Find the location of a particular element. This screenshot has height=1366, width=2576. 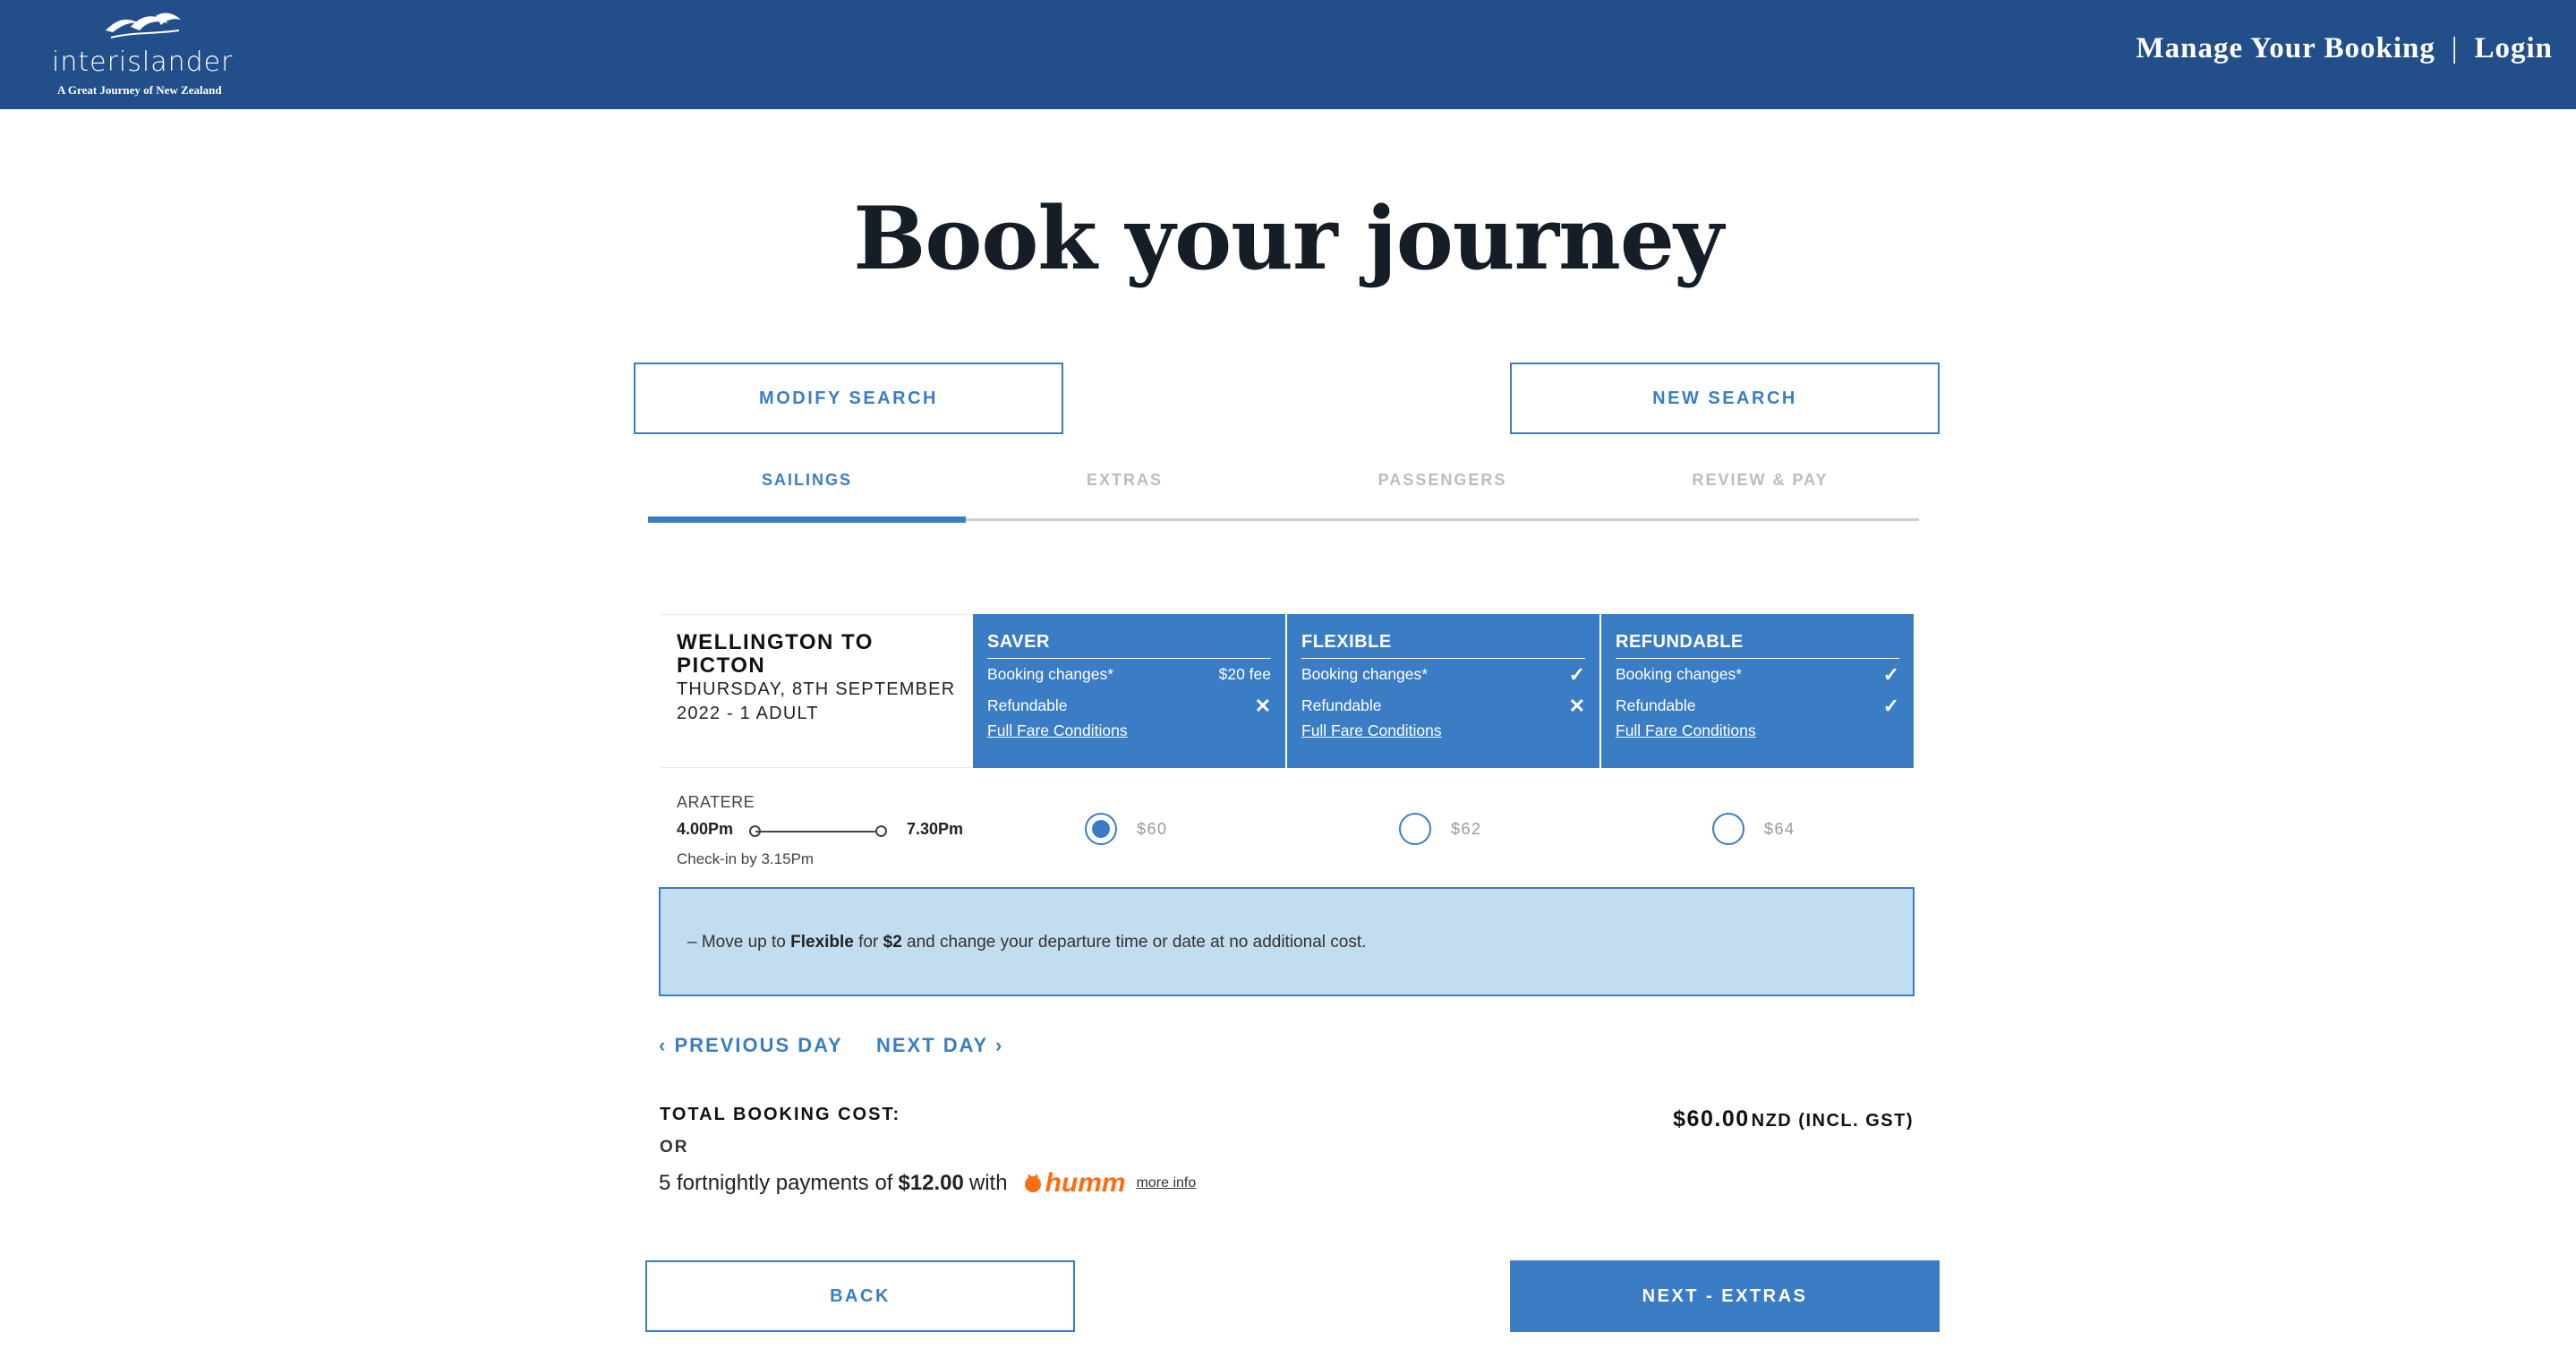

route-title: WELLINGTON TO PICTON is located at coordinates (775, 654).